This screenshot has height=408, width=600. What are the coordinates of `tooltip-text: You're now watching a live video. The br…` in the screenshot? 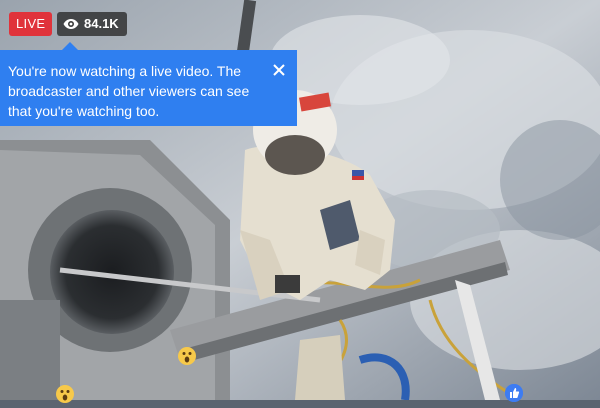 It's located at (129, 91).